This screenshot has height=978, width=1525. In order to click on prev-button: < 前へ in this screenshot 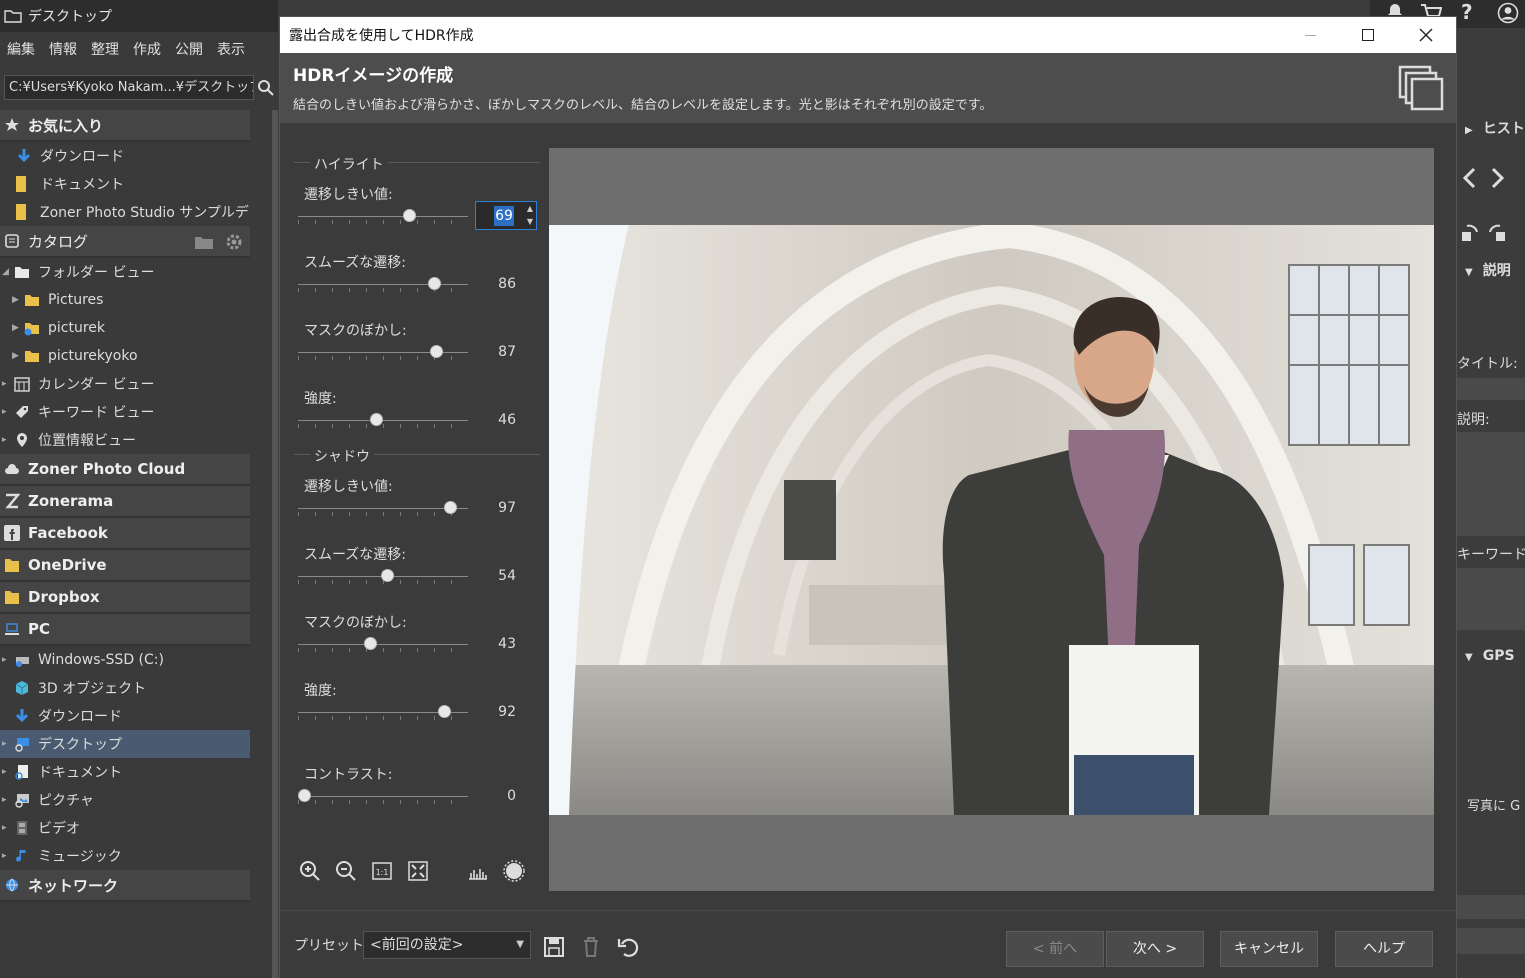, I will do `click(1055, 949)`.